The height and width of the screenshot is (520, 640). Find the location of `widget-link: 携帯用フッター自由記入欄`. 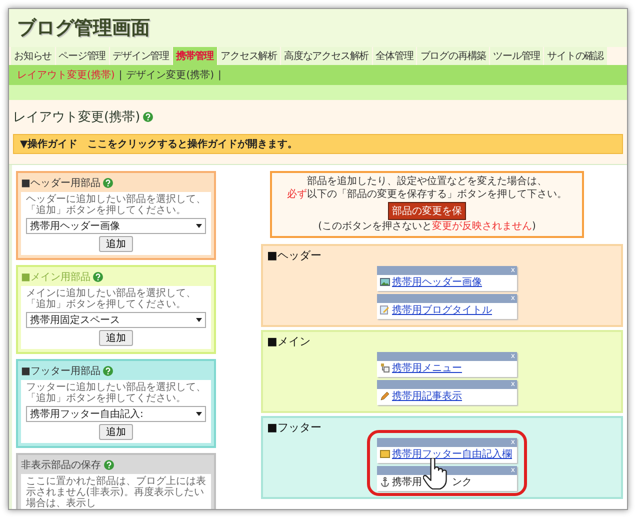

widget-link: 携帯用フッター自由記入欄 is located at coordinates (452, 454).